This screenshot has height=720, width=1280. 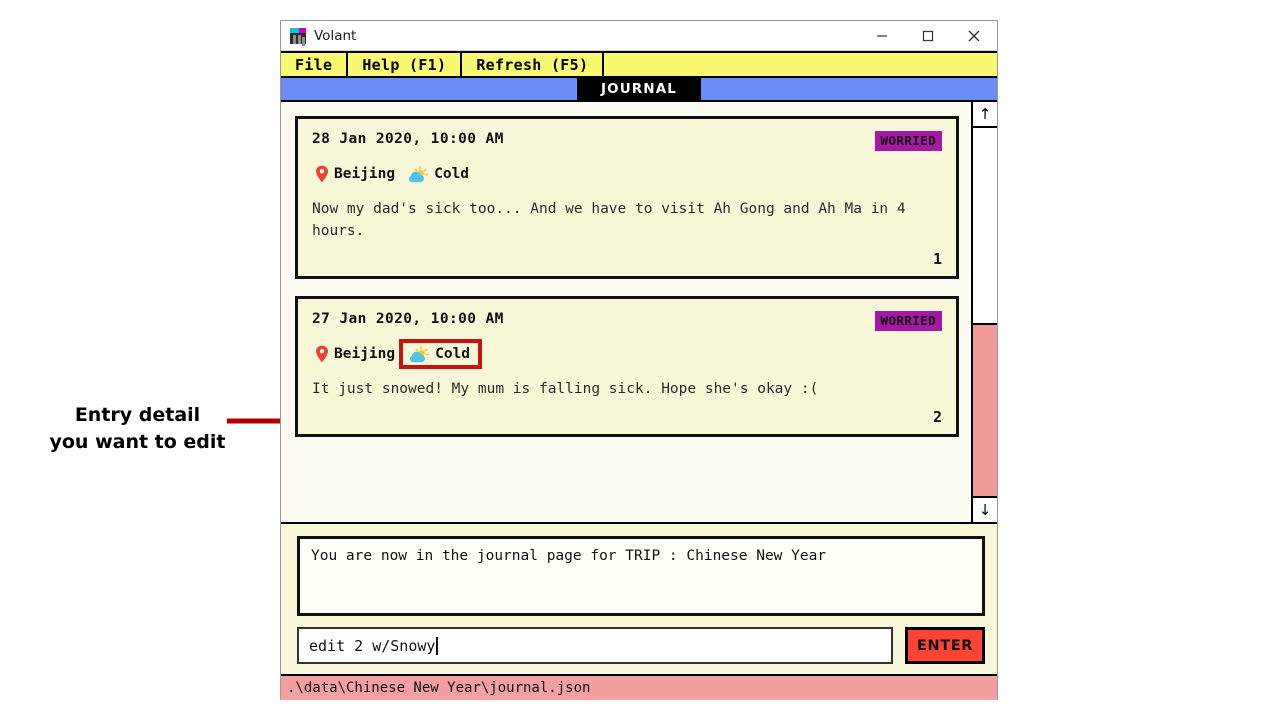 I want to click on window-controls, so click(x=928, y=36).